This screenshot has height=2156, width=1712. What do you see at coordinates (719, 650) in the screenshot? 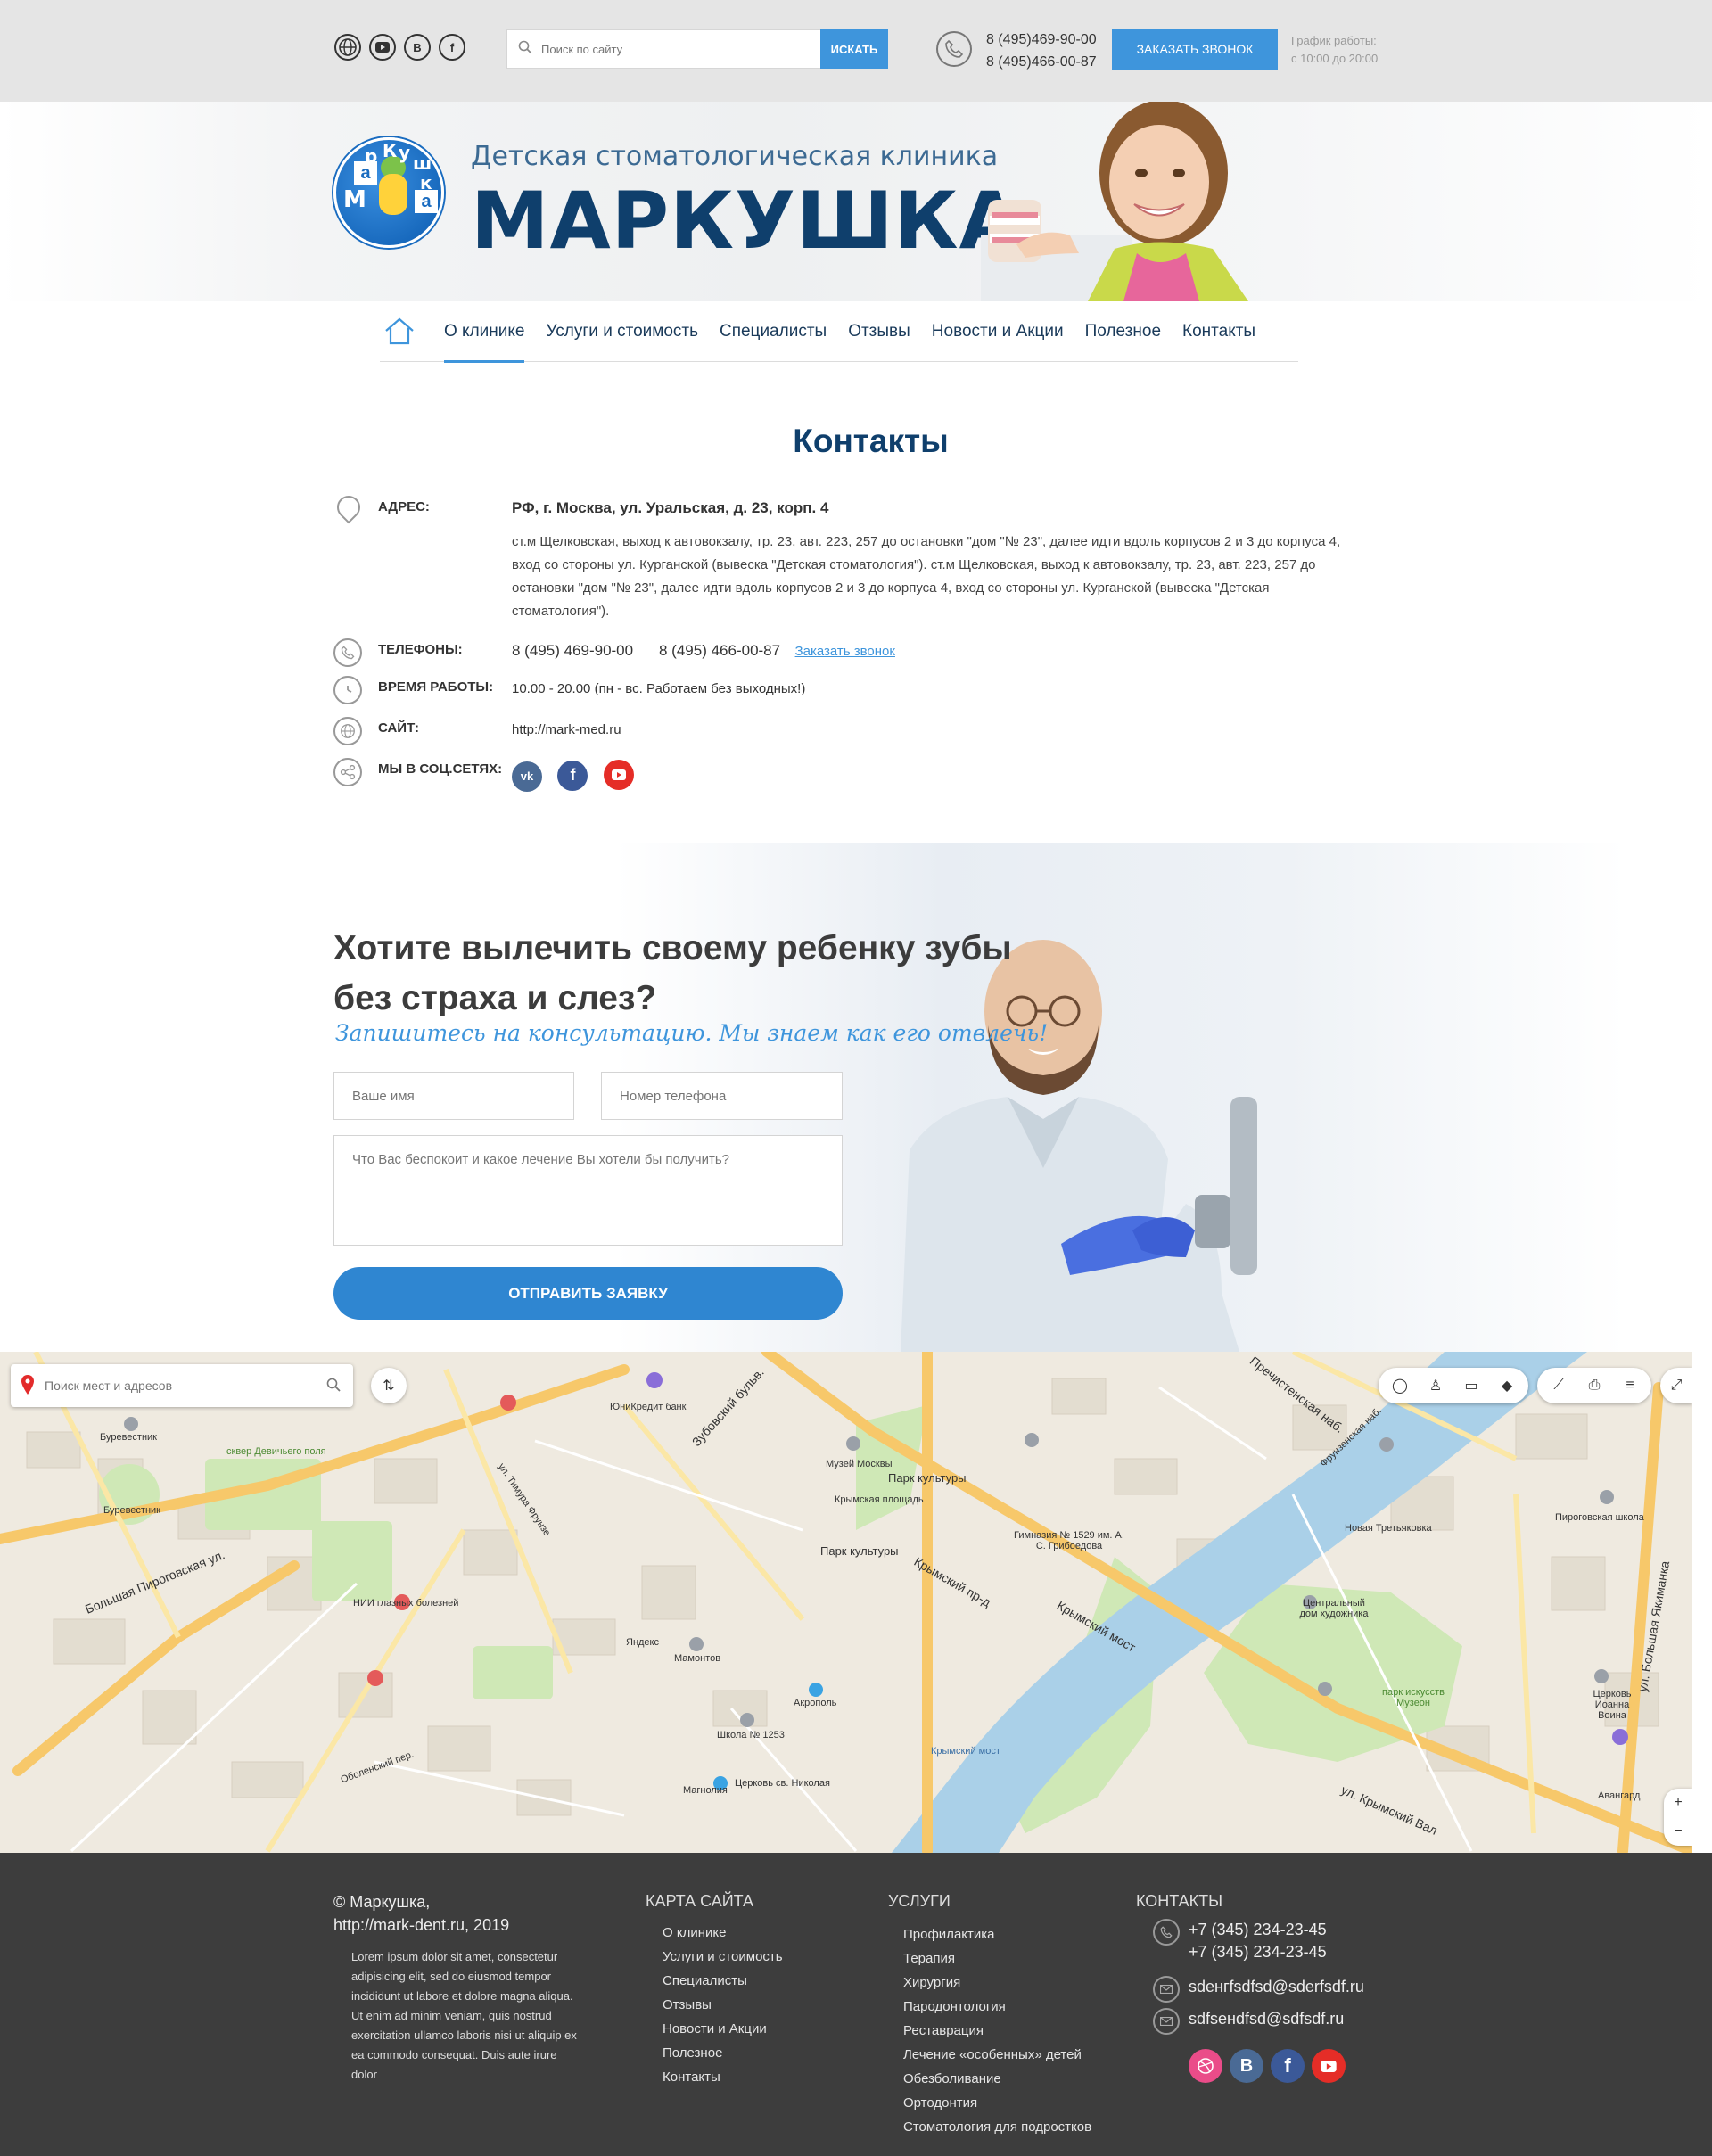
I see `contact-phone-2: 8 (495) 466-00-87` at bounding box center [719, 650].